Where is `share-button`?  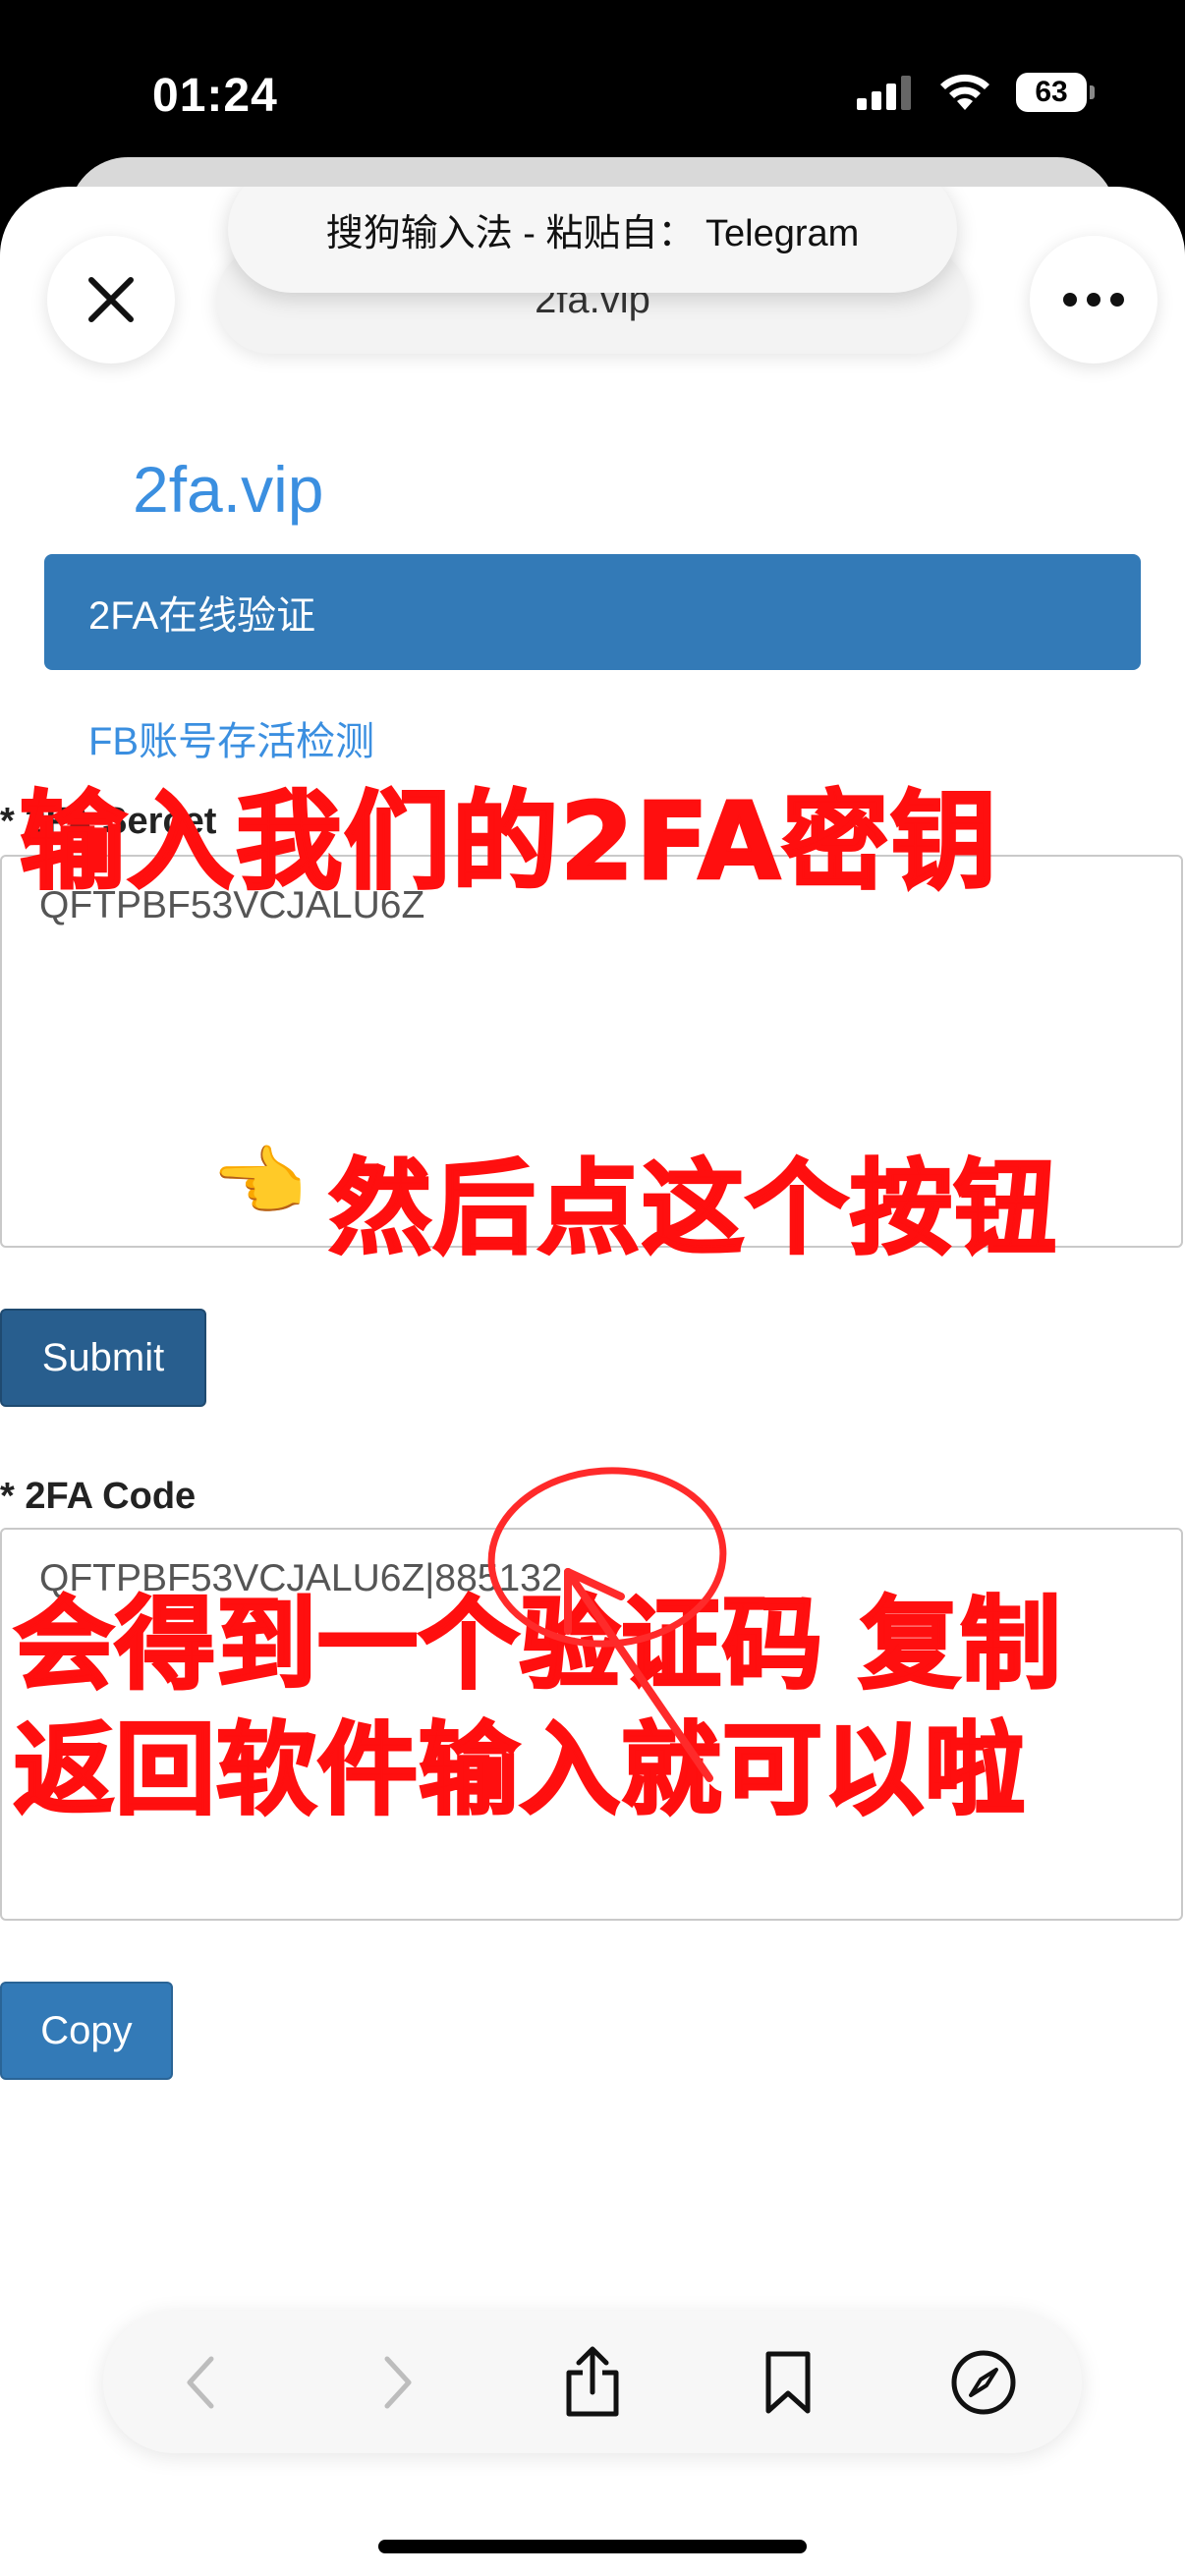
share-button is located at coordinates (592, 2382).